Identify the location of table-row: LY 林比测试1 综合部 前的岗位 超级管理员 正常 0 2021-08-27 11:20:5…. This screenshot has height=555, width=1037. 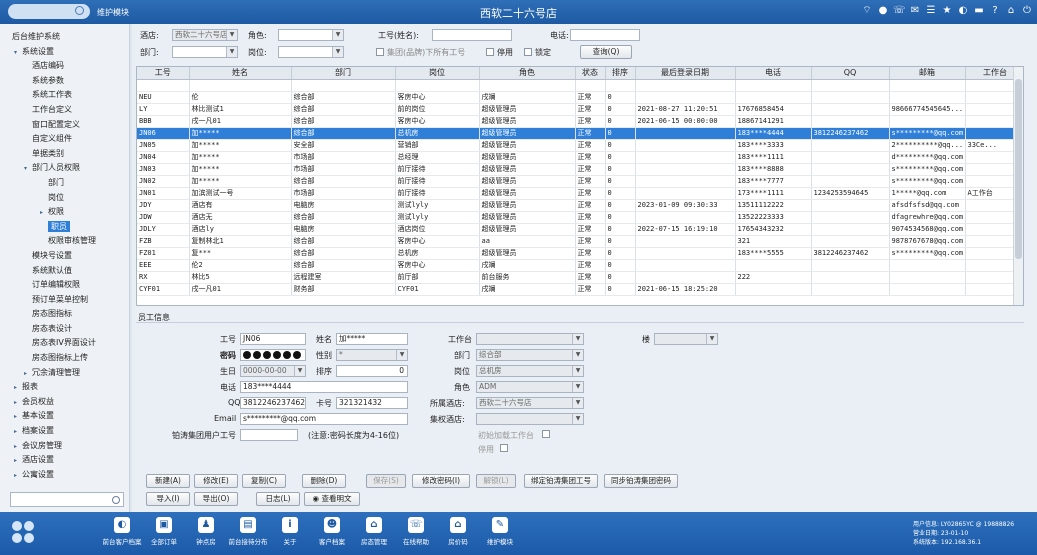
(580, 109).